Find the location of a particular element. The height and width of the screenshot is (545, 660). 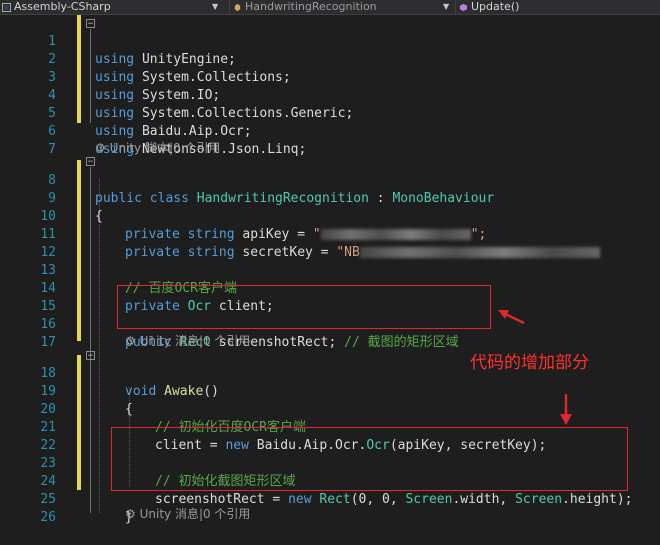

code-line: 1 using UnityEngine; is located at coordinates (330, 41).